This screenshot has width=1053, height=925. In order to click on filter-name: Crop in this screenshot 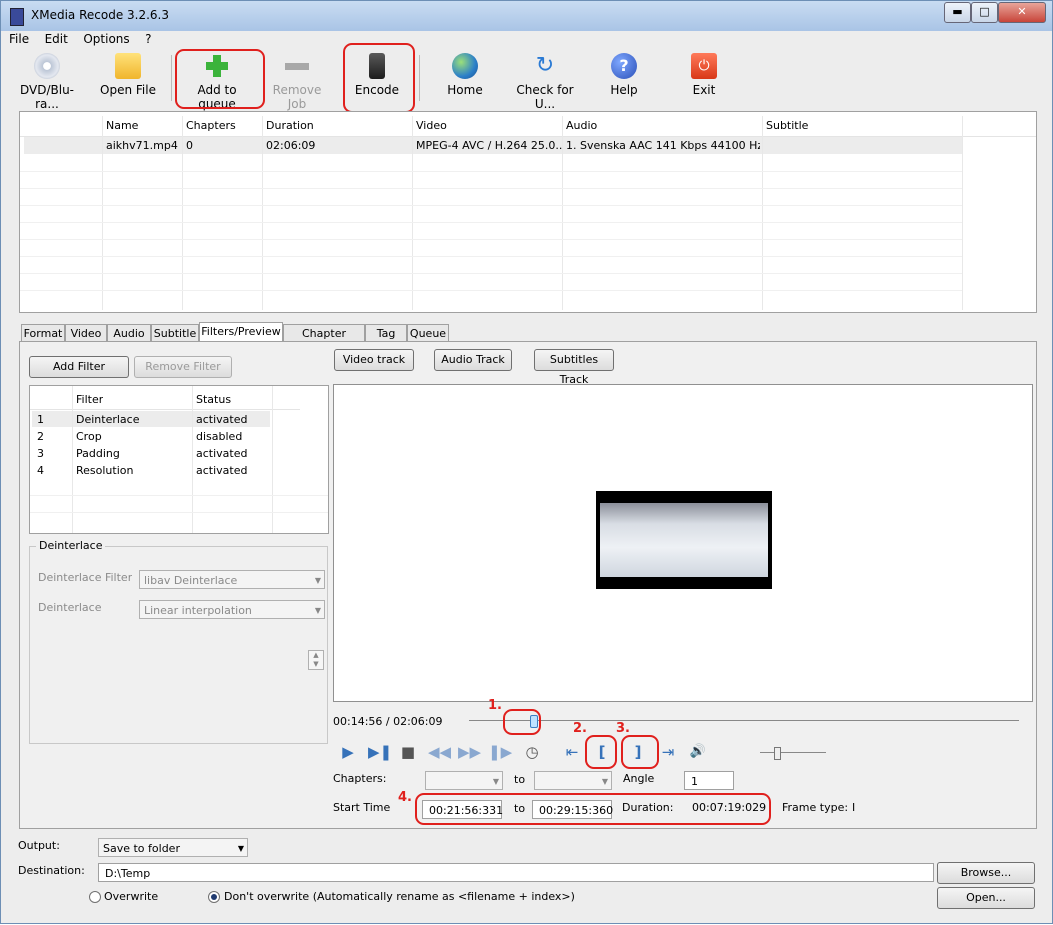, I will do `click(89, 436)`.